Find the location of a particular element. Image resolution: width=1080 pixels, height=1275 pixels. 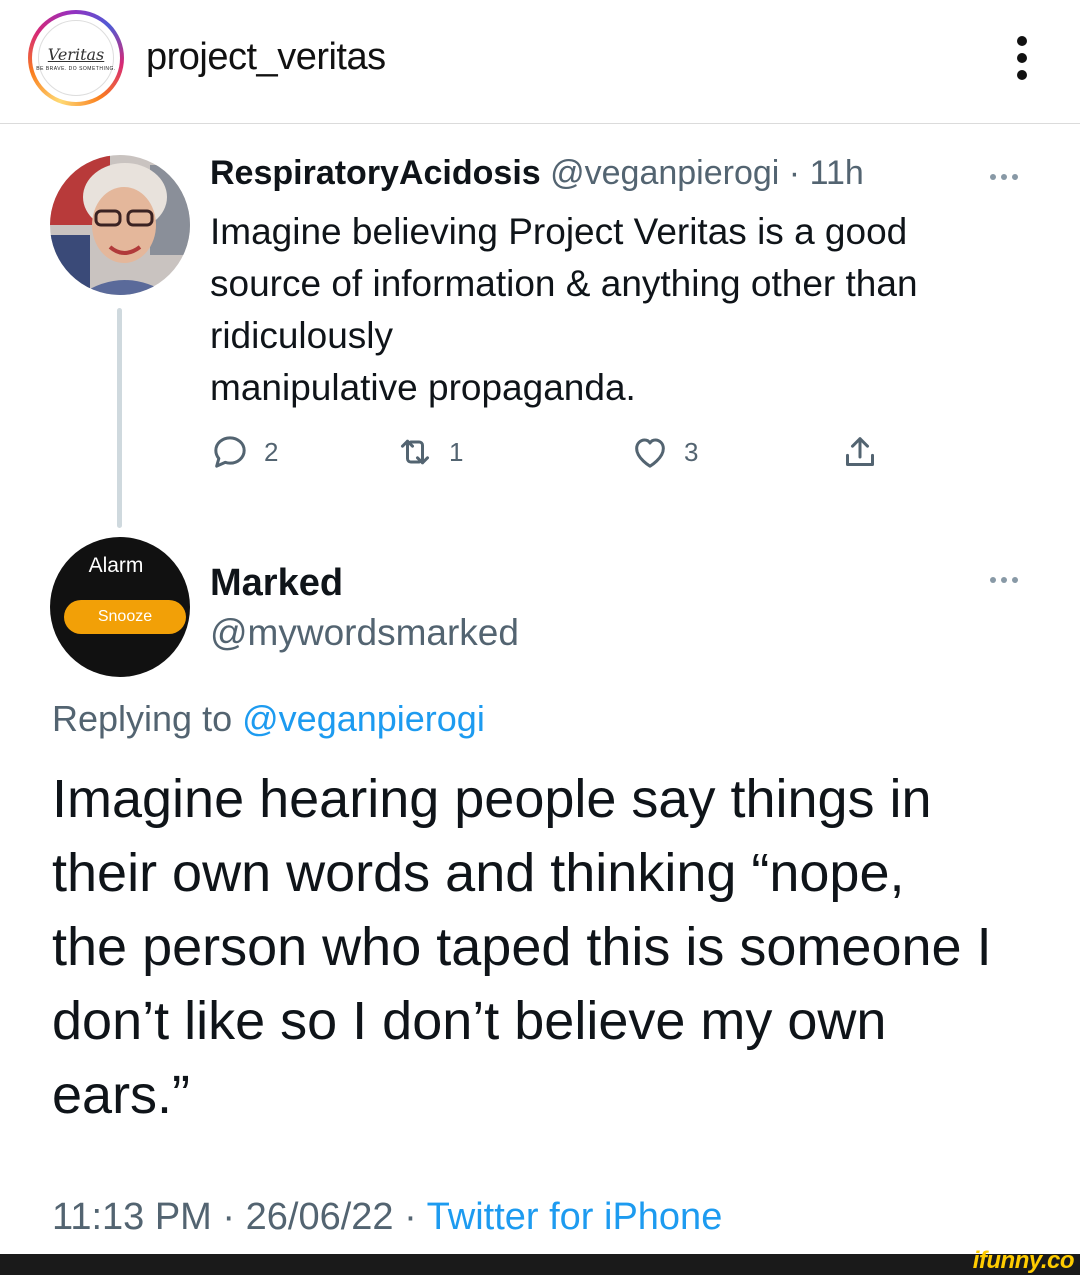

thread-connector-line is located at coordinates (119, 418).